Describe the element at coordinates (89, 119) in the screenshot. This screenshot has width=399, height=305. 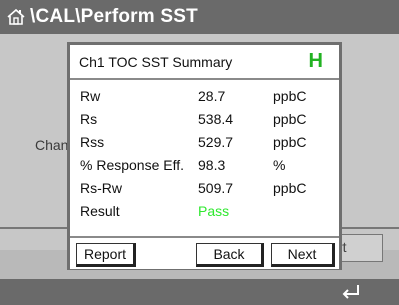
I see `row-label: Rs` at that location.